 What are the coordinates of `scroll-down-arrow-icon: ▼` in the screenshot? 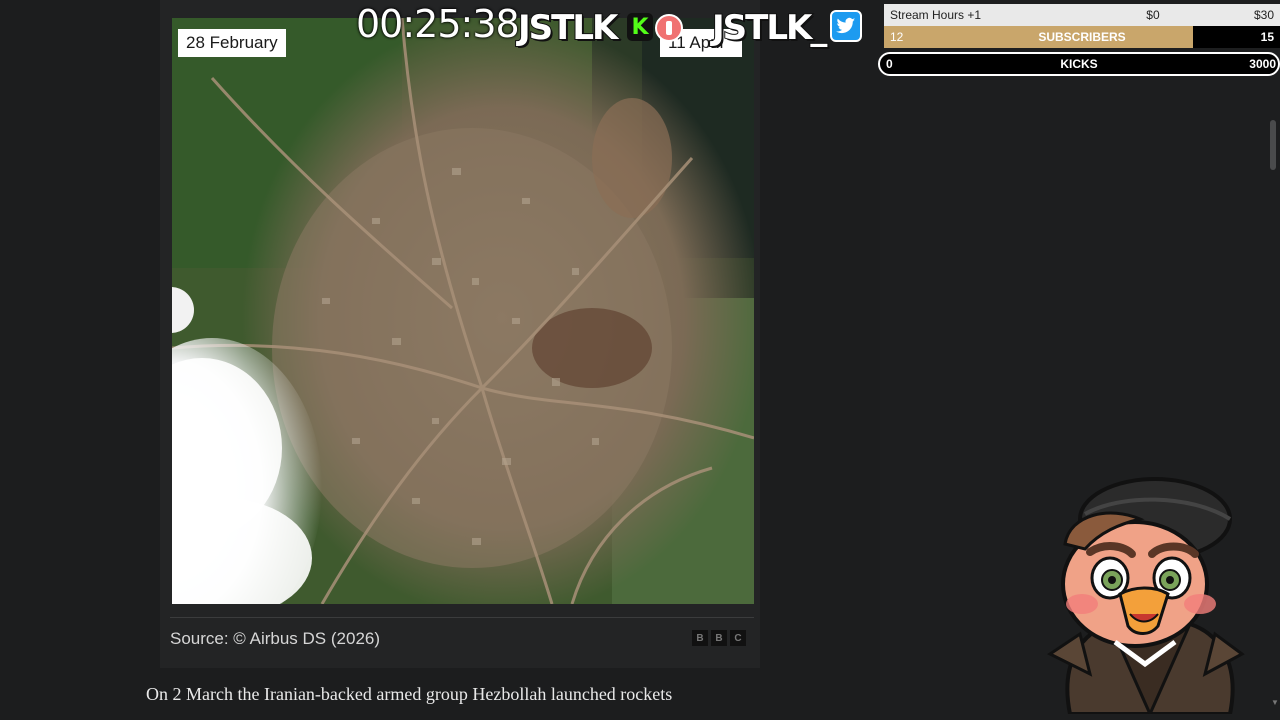 It's located at (1275, 702).